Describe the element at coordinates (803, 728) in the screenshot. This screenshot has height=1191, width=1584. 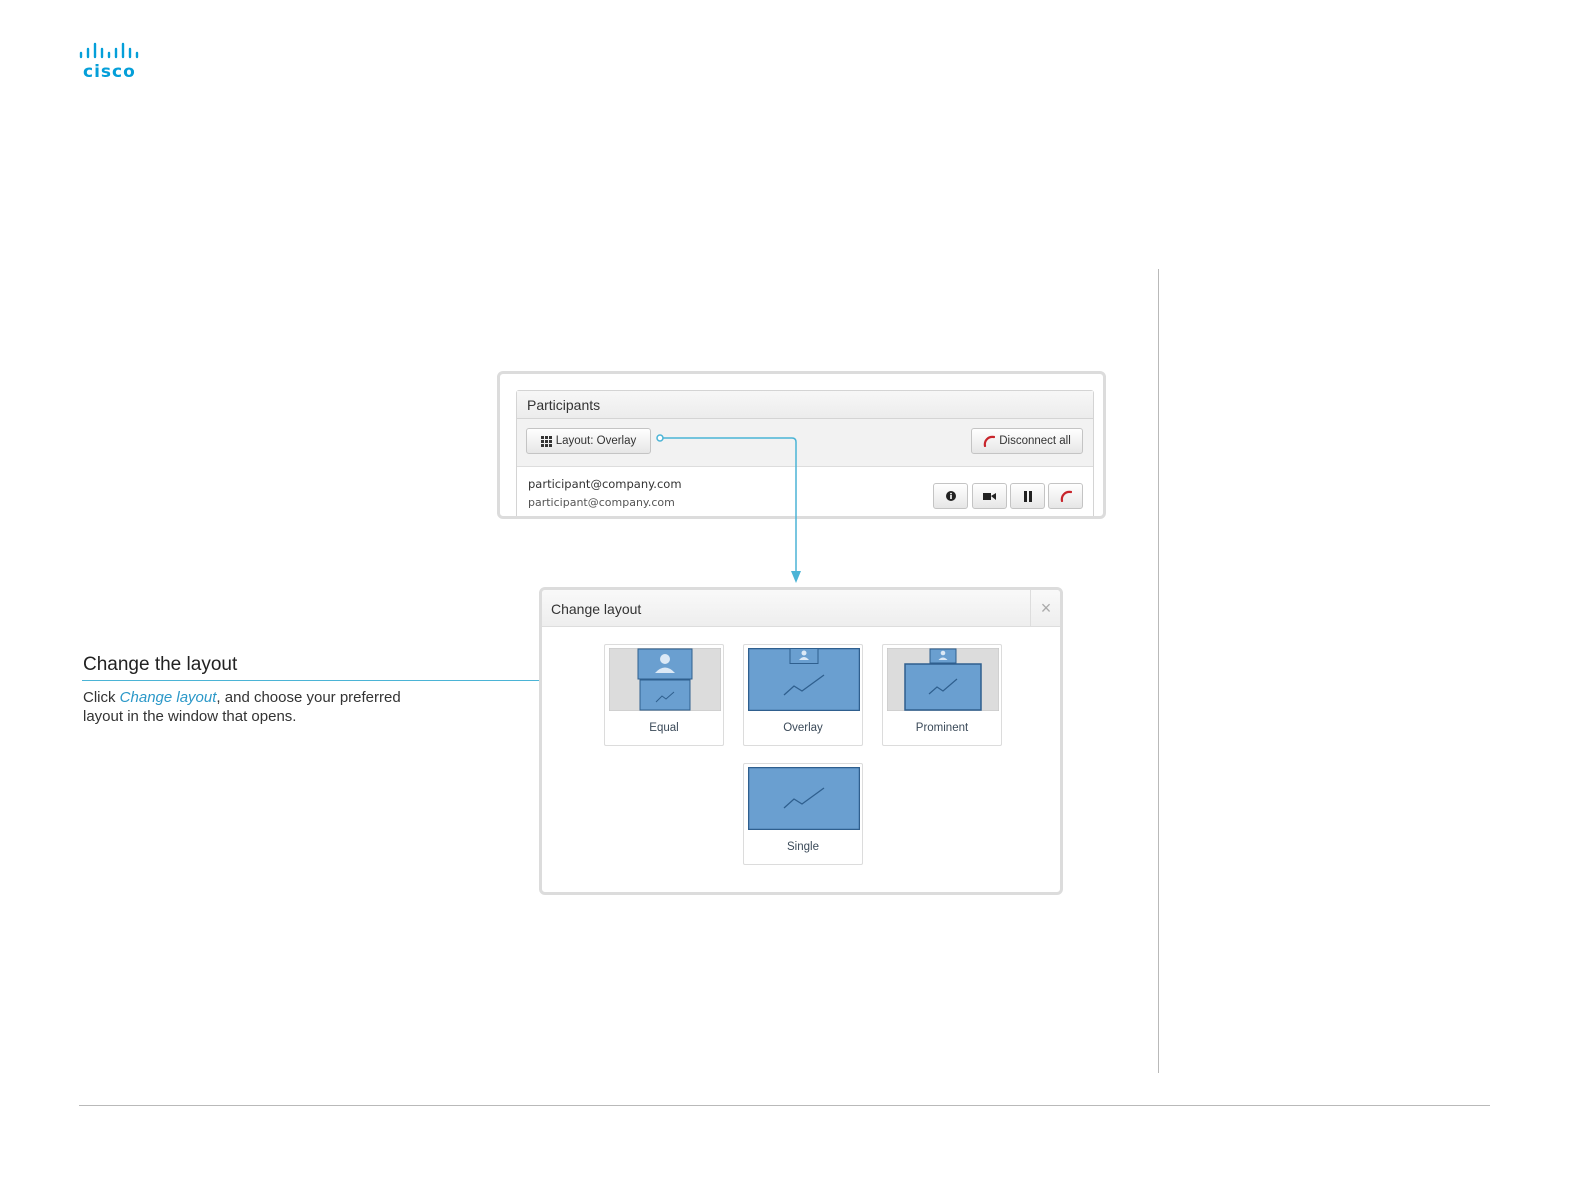
I see `layout-option-label: Overlay` at that location.